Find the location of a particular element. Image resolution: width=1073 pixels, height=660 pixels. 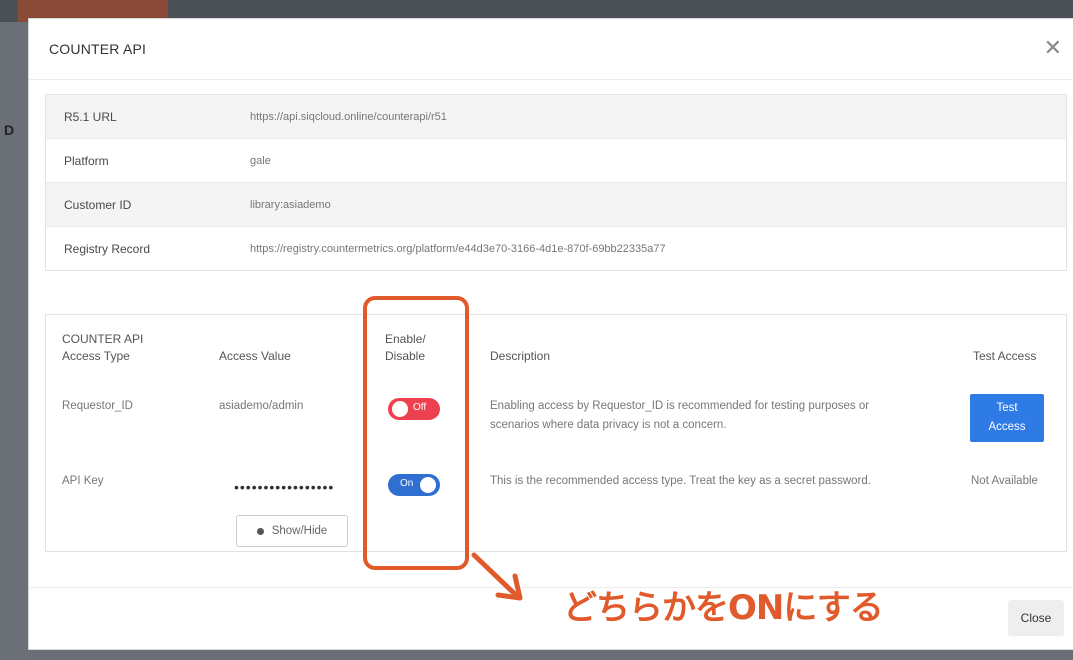

annotation-arrow-icon is located at coordinates (497, 576).